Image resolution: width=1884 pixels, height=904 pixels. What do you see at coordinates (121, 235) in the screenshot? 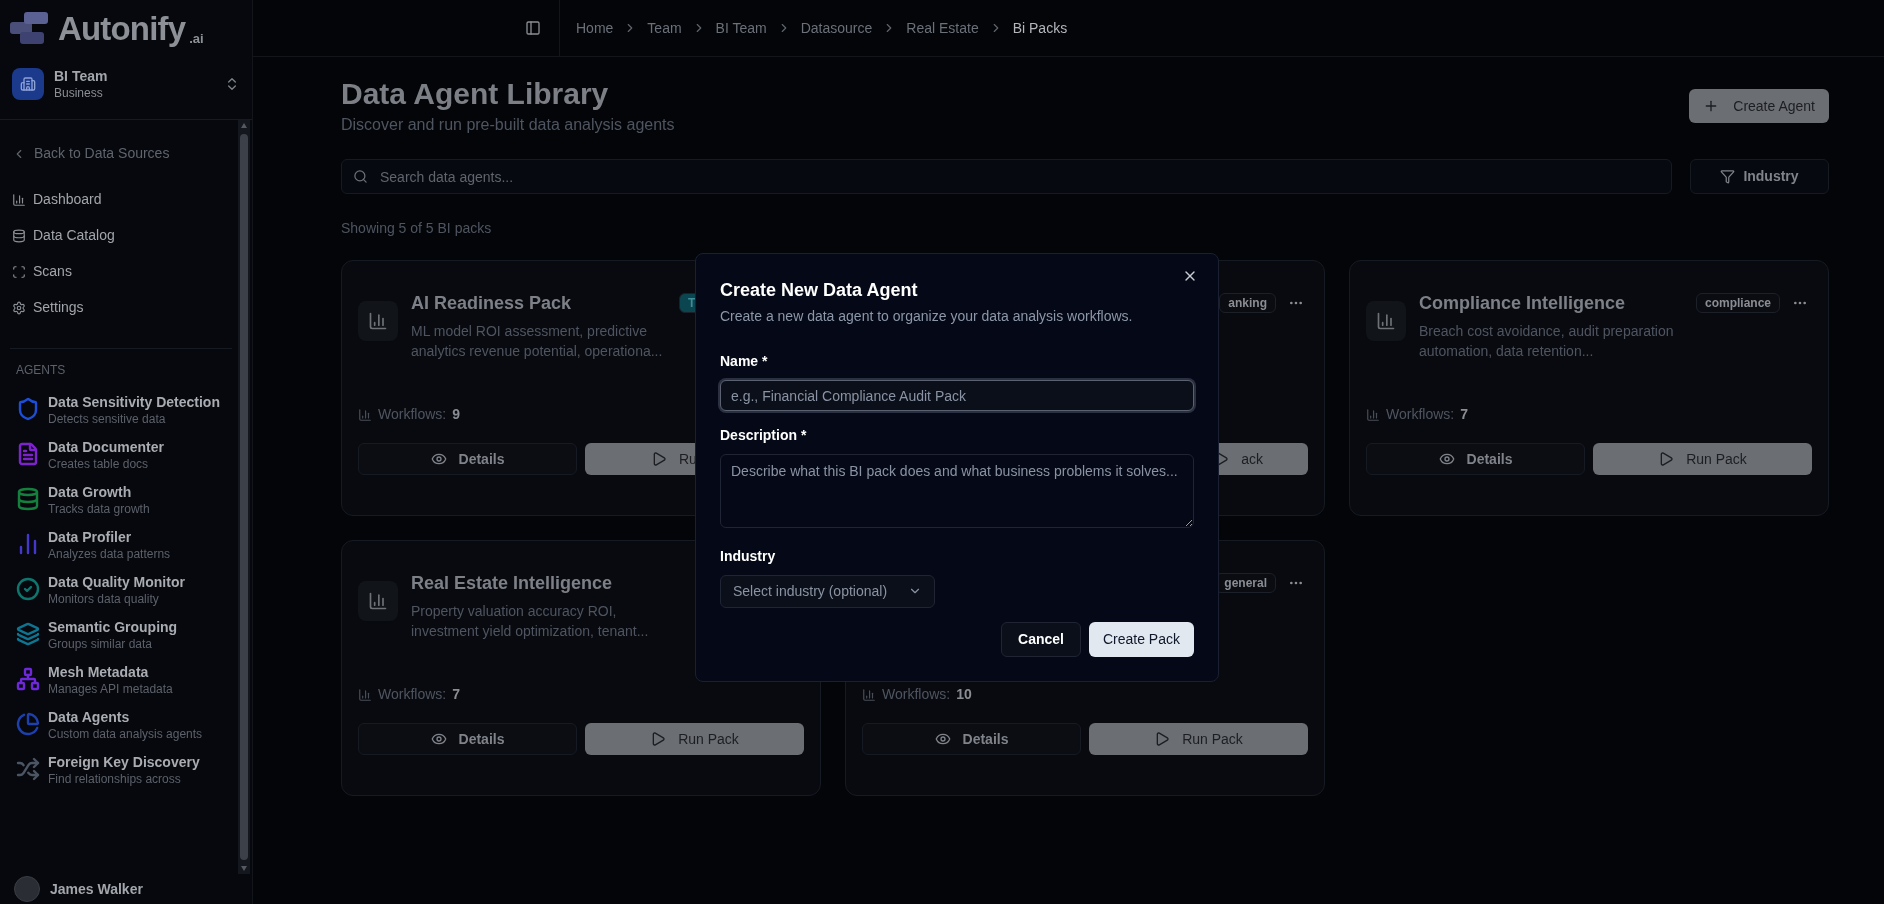
I see `nav-item: Data Catalog` at bounding box center [121, 235].